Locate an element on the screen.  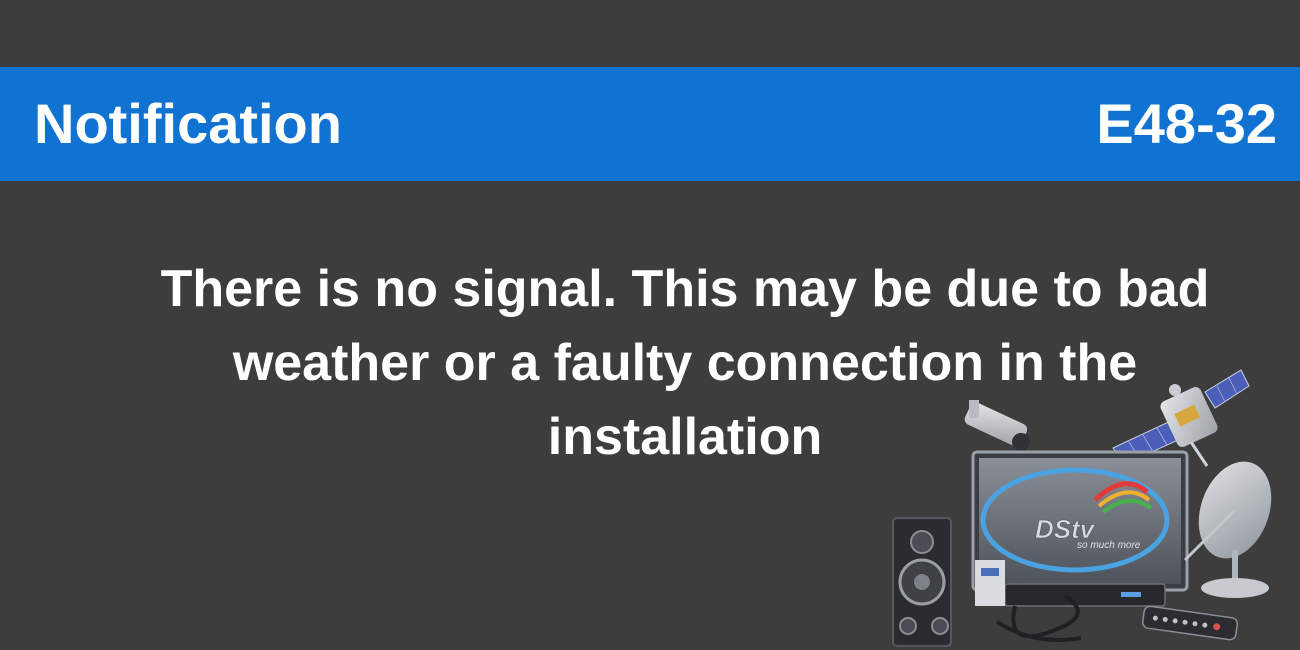
cctv-camera-icon is located at coordinates (997, 425).